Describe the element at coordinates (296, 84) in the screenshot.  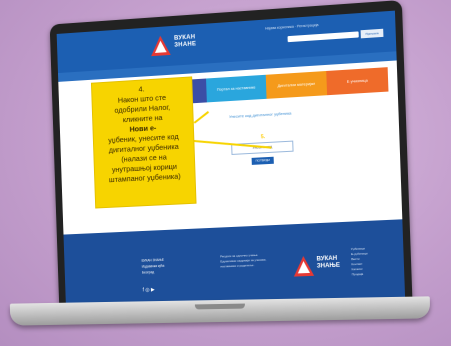
I see `tile-digital: Дигитални материјал` at that location.